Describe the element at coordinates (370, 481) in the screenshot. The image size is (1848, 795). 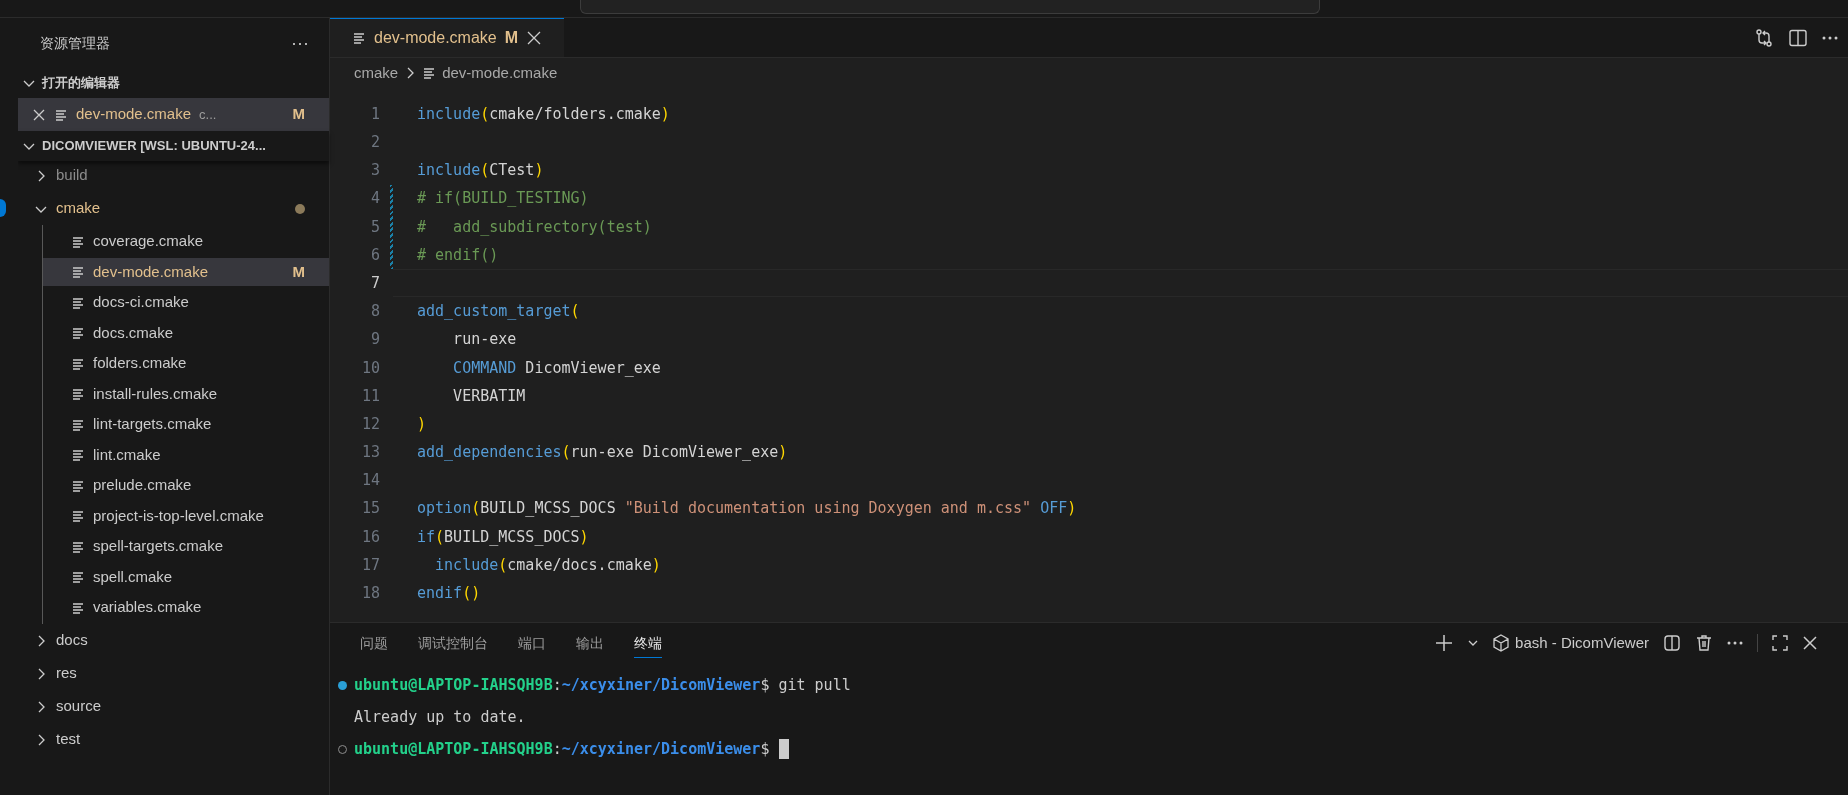
I see `line-number: 14` at that location.